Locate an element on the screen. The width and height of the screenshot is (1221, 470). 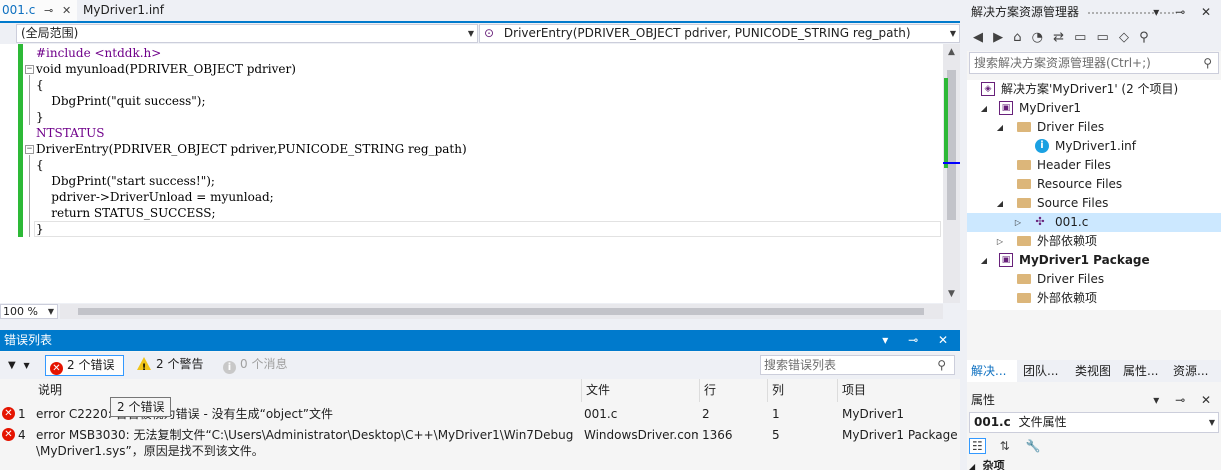
code-token: #include <ntddk.h> is located at coordinates (99, 53).